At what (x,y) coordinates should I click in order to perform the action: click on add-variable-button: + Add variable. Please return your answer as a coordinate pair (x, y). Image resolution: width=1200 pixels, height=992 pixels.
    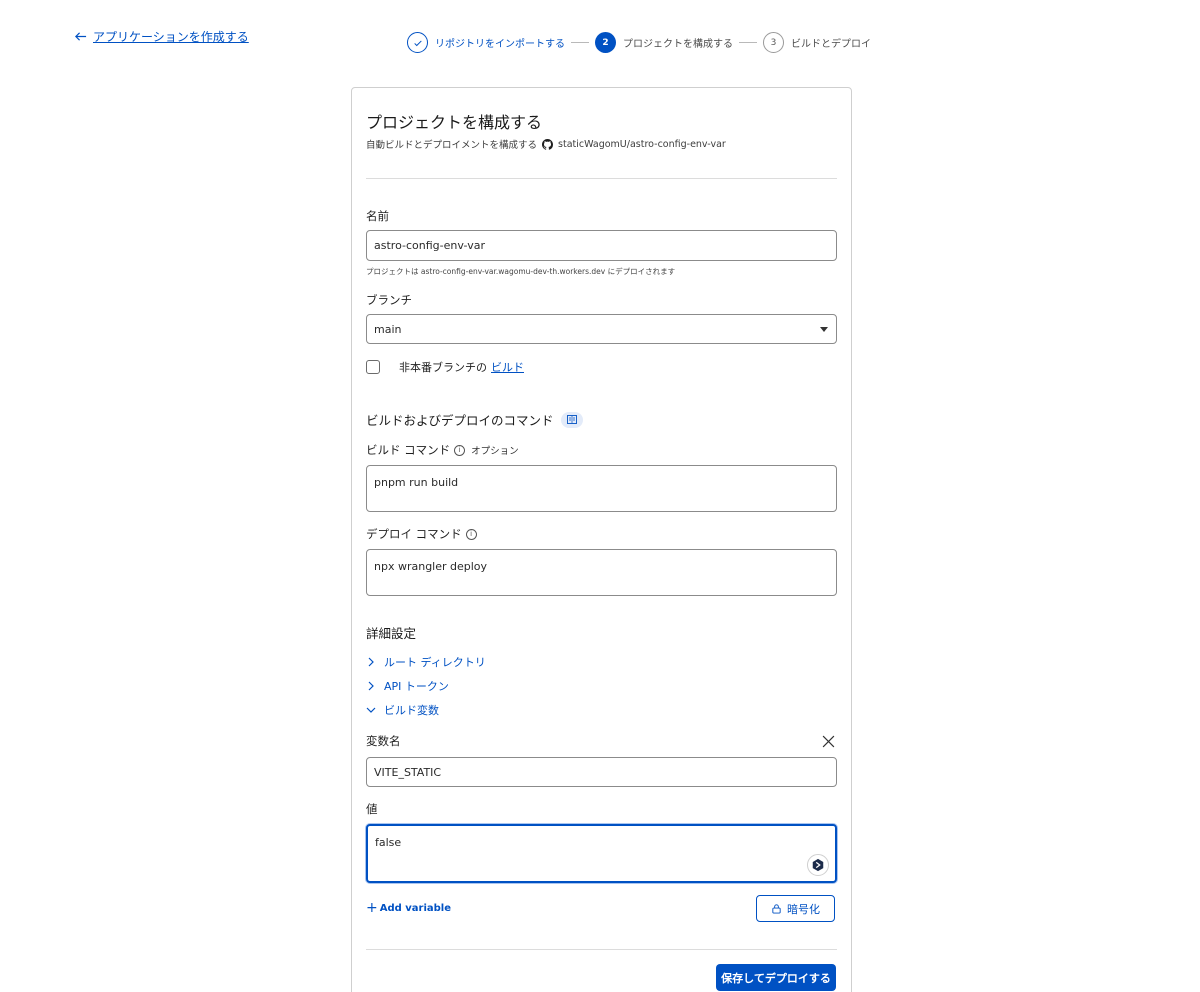
    Looking at the image, I should click on (408, 908).